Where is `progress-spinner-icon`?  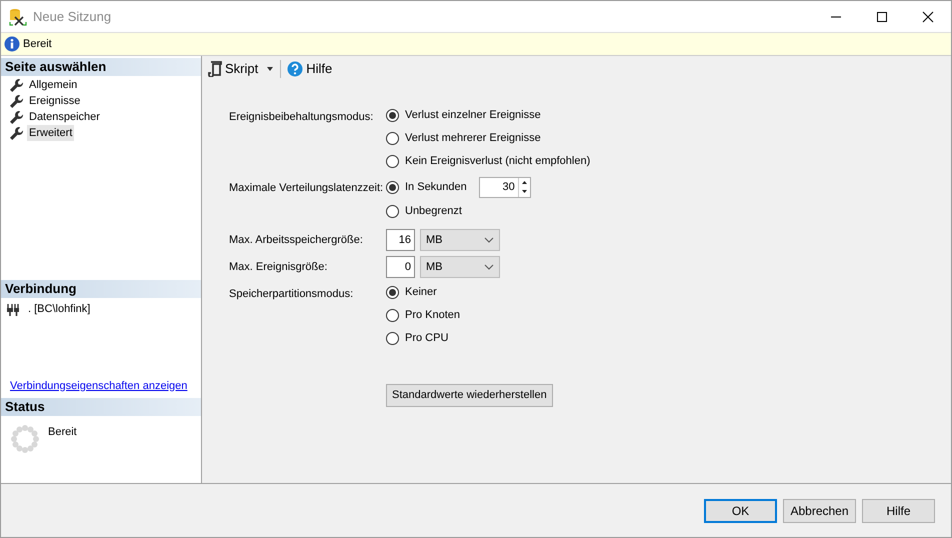
progress-spinner-icon is located at coordinates (25, 439).